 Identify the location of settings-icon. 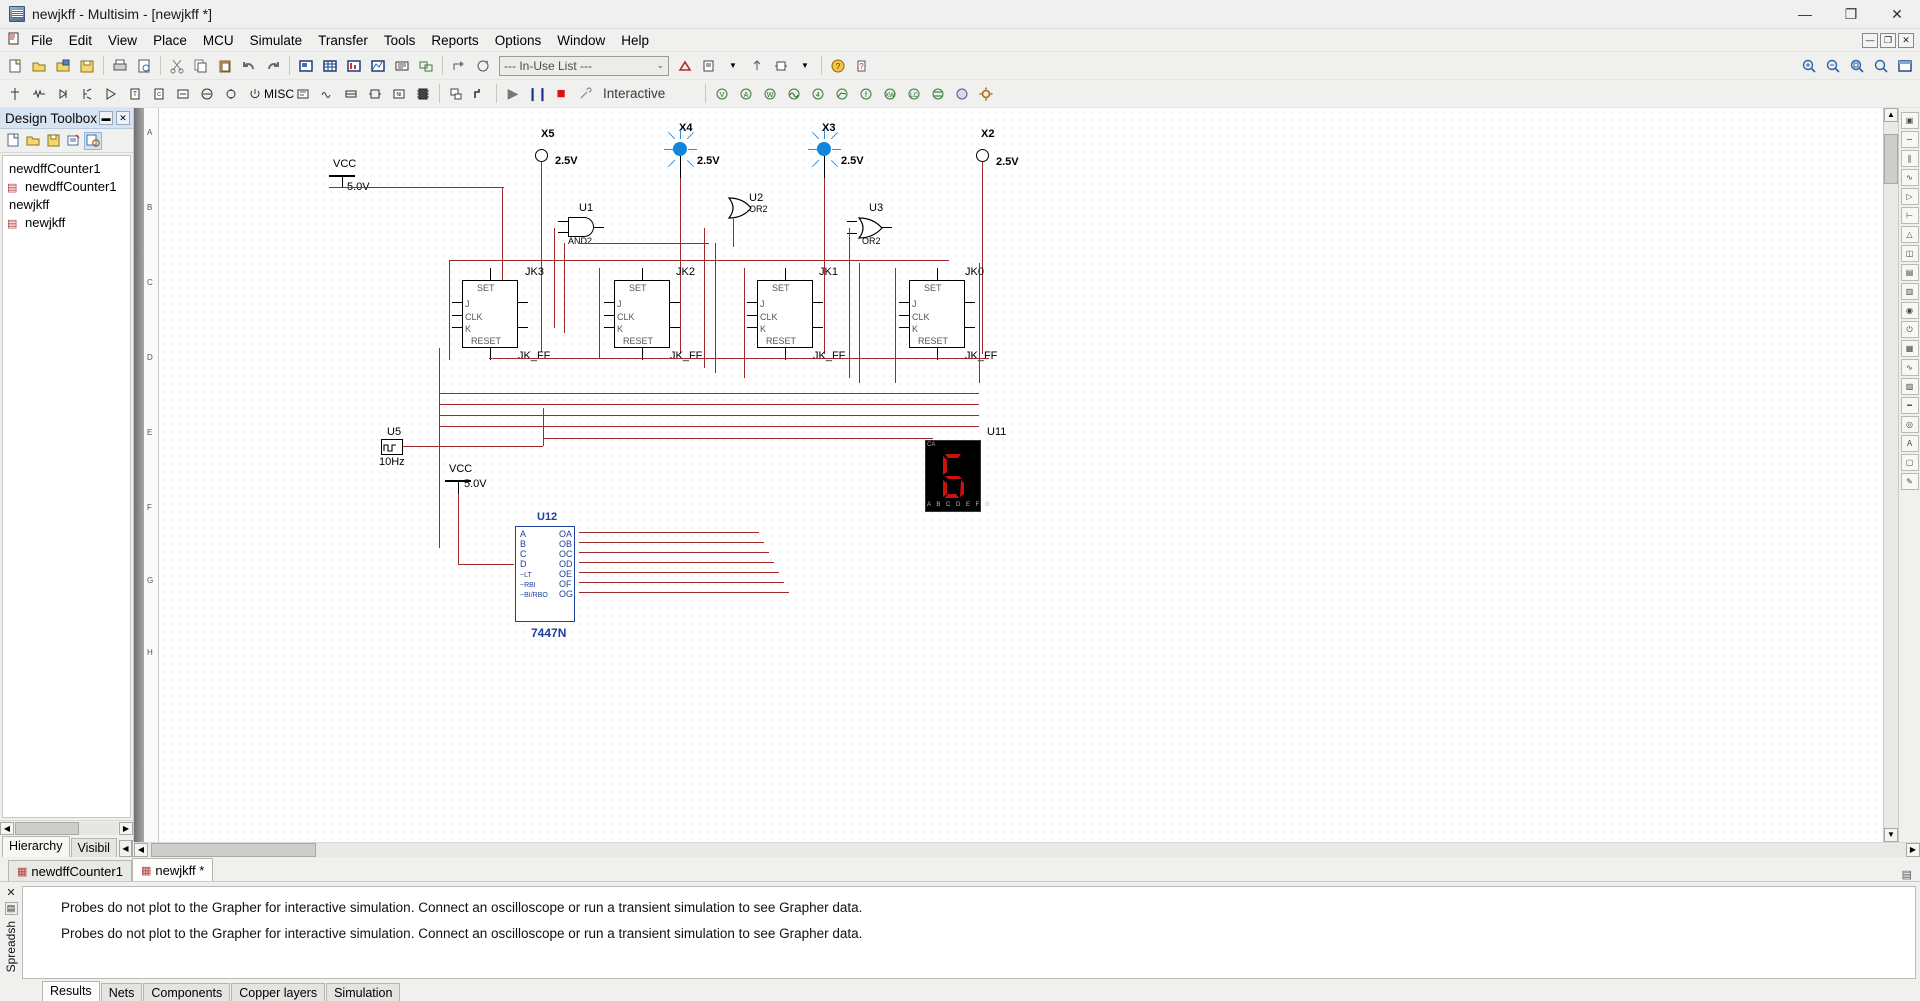
(986, 94).